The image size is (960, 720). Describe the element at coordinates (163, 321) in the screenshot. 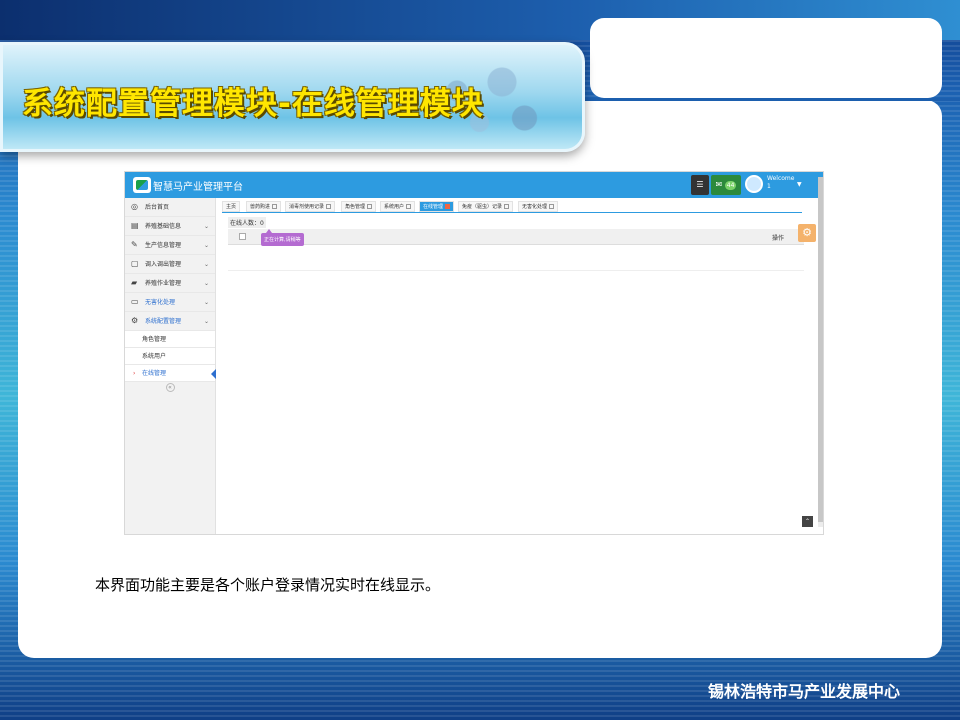

I see `sidebar-item-label: 系统配置管理` at that location.